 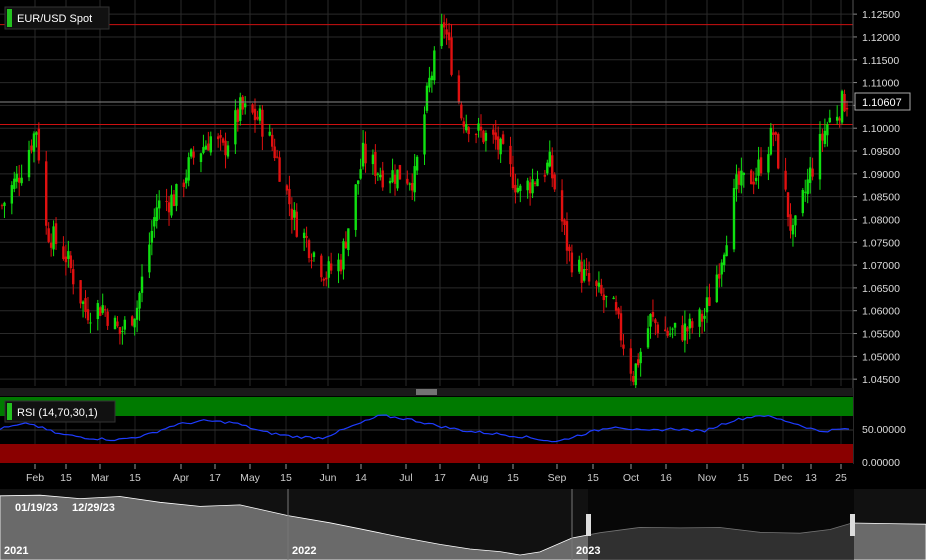 What do you see at coordinates (811, 478) in the screenshot?
I see `x-tick-label: 13` at bounding box center [811, 478].